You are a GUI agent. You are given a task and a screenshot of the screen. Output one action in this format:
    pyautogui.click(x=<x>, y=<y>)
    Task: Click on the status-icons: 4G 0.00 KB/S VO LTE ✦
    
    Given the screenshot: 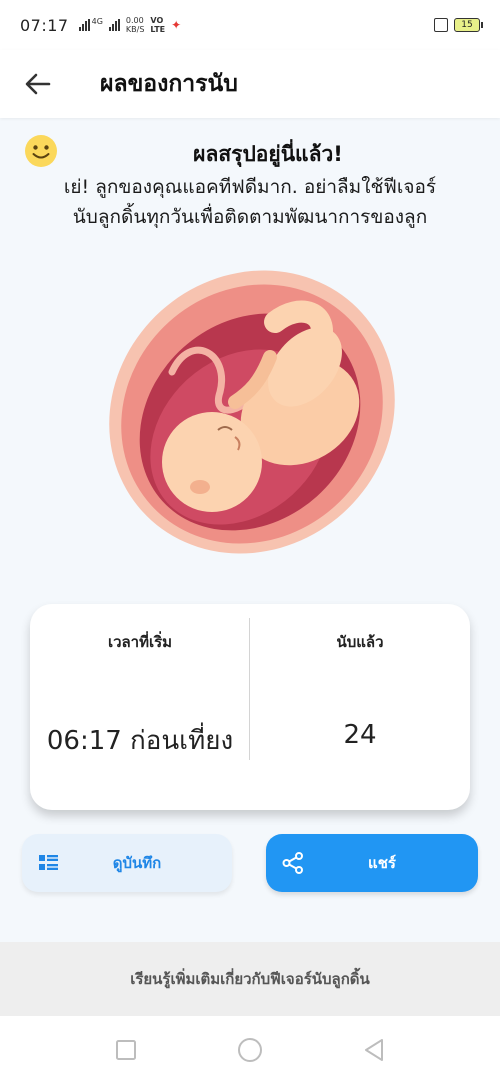 What is the action you would take?
    pyautogui.click(x=130, y=25)
    